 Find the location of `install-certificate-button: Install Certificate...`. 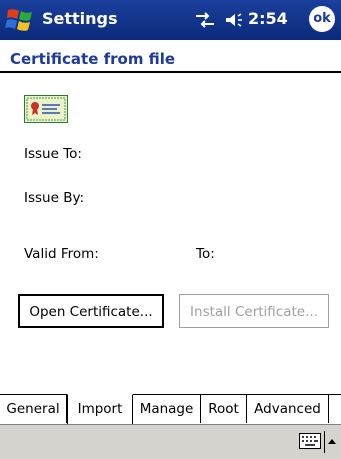

install-certificate-button: Install Certificate... is located at coordinates (254, 311).